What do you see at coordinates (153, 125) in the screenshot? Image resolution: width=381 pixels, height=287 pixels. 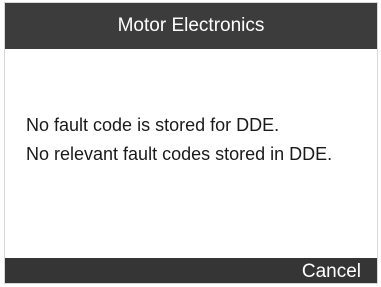 I see `message-line-1: No fault code is stored for DDE.` at bounding box center [153, 125].